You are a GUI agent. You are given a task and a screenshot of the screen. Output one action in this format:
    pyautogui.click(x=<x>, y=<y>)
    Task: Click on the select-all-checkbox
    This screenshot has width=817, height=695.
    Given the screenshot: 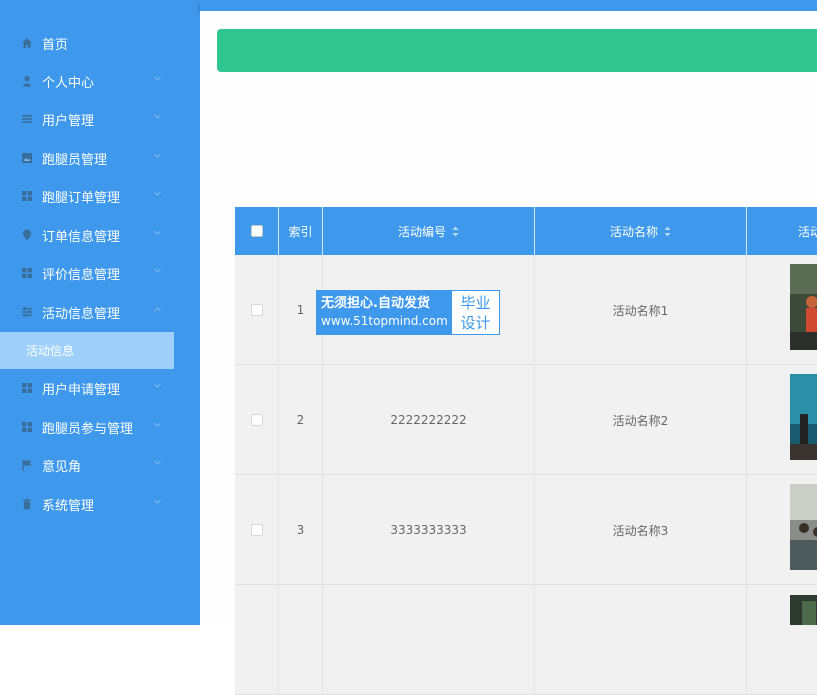 What is the action you would take?
    pyautogui.click(x=256, y=231)
    